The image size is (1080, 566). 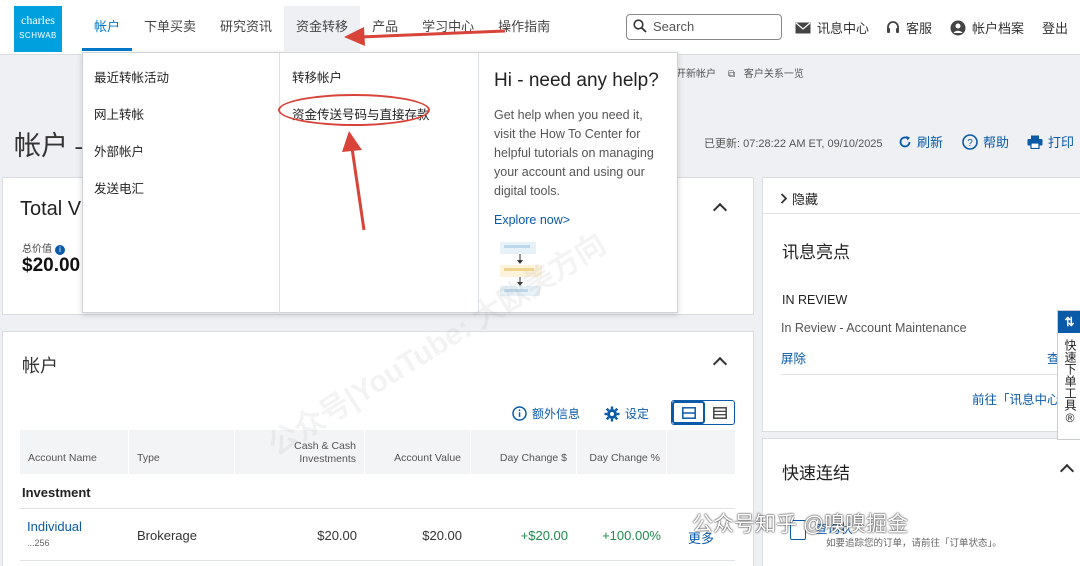 I want to click on watermark-text: 公众号知乎 @嗅嗅掘金, so click(x=800, y=524).